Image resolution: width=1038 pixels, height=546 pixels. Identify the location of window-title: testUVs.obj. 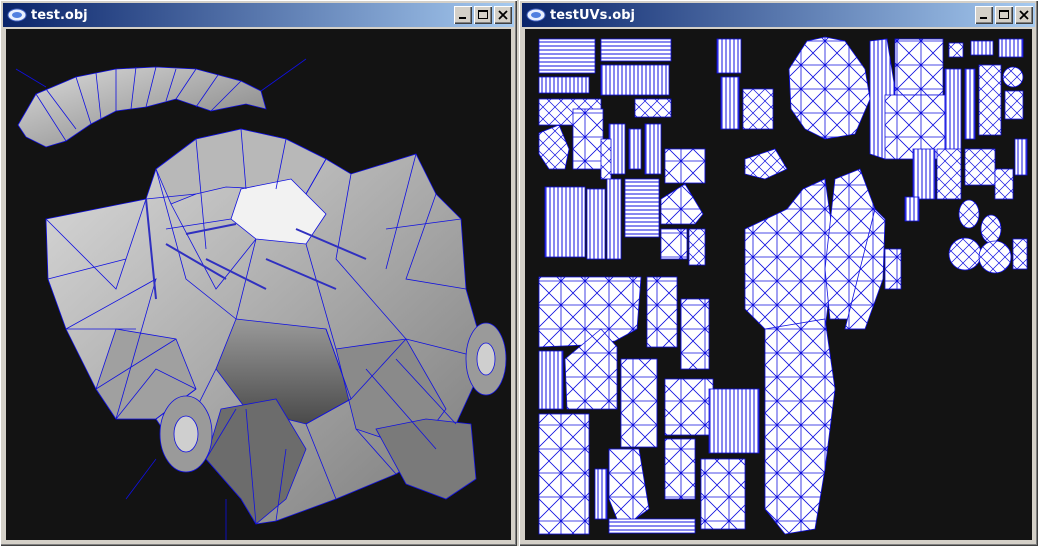
(592, 15).